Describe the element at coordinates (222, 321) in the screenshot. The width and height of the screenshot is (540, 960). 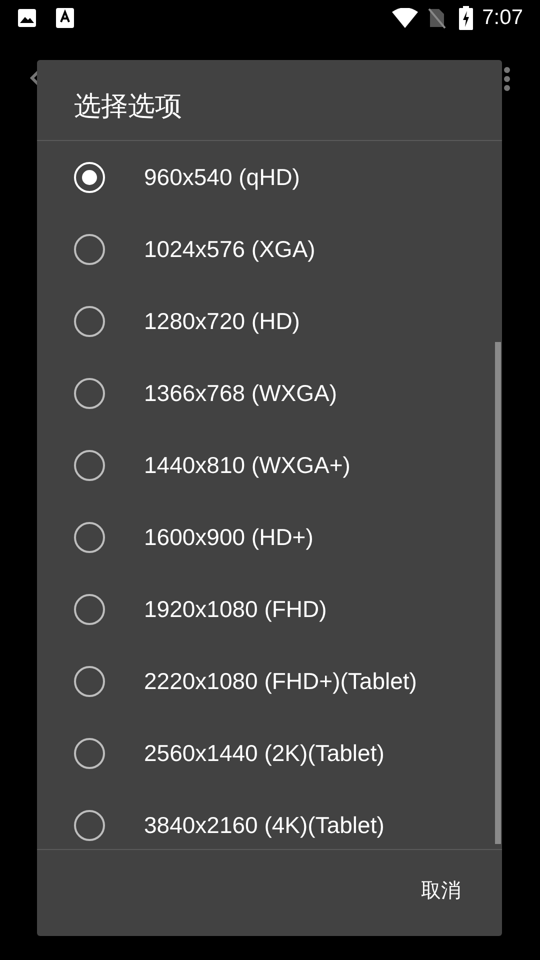
I see `option-label: 1280x720 (HD)` at that location.